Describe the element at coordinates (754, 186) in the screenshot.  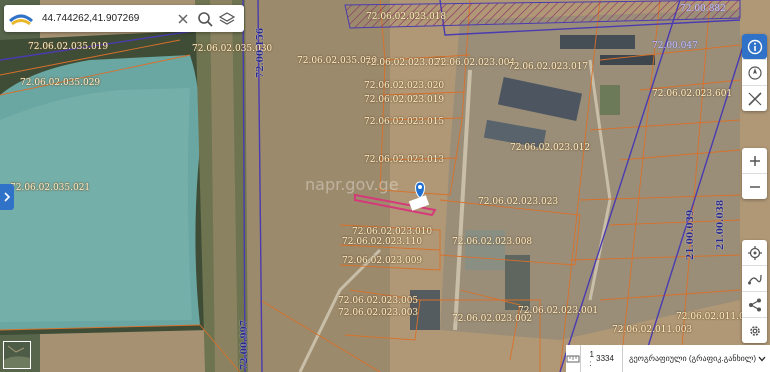
I see `minus-icon` at that location.